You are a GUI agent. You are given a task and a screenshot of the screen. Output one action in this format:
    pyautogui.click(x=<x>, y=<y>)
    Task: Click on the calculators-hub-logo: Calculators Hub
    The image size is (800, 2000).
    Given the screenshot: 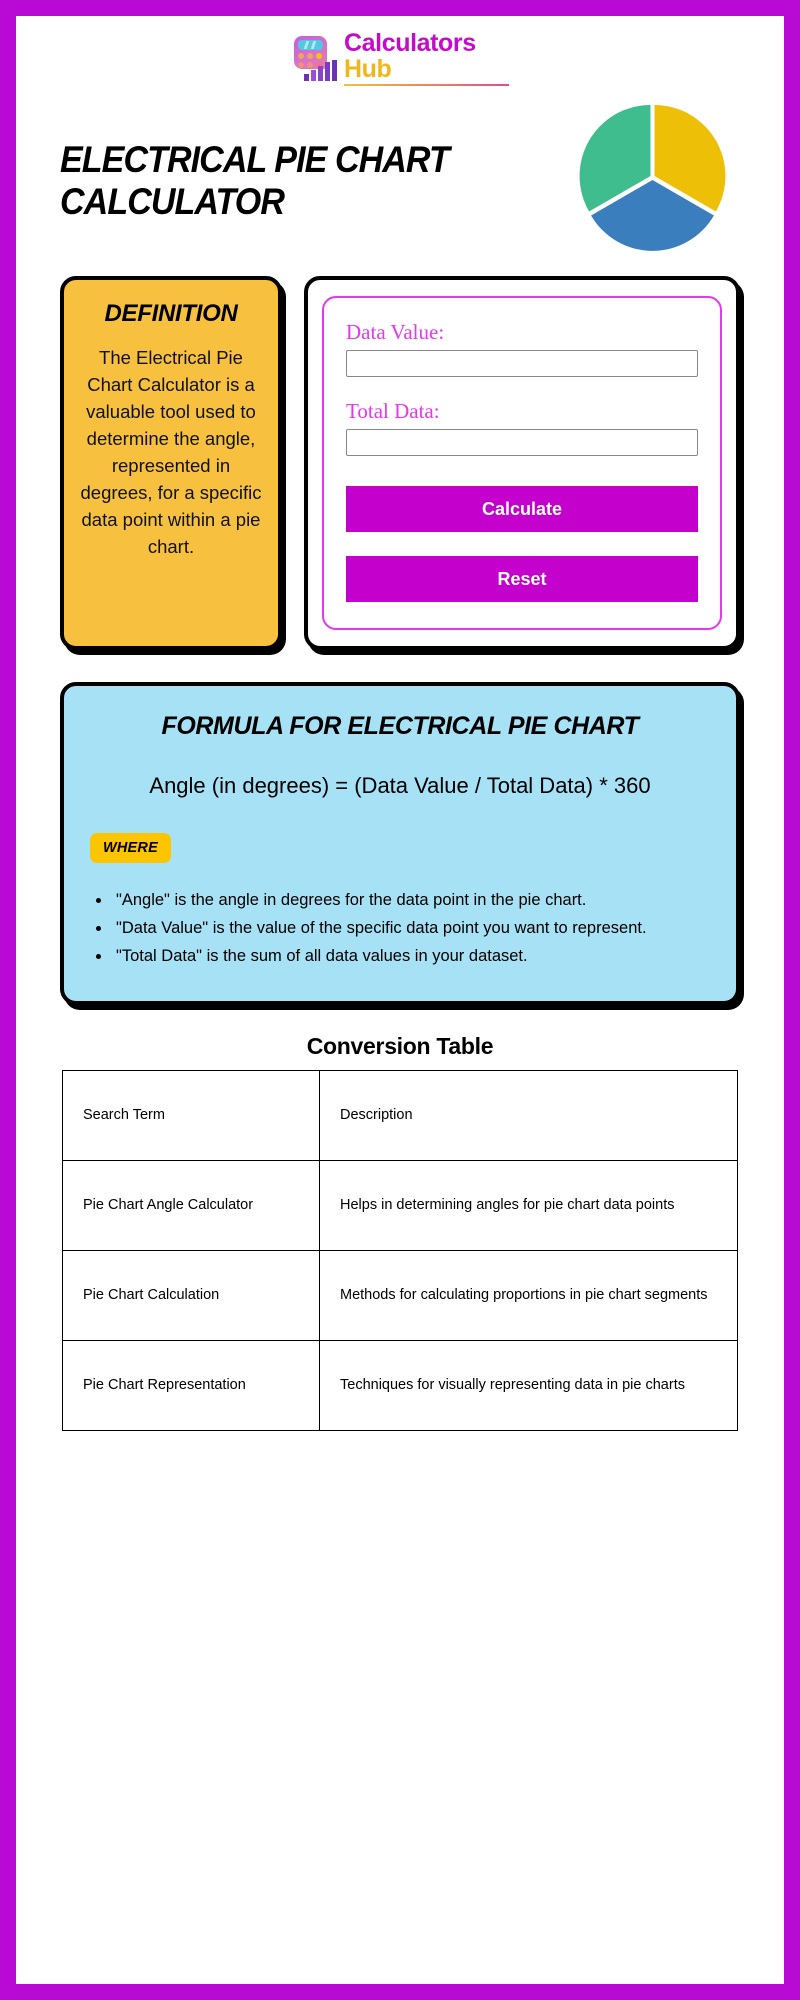 What is the action you would take?
    pyautogui.click(x=400, y=57)
    